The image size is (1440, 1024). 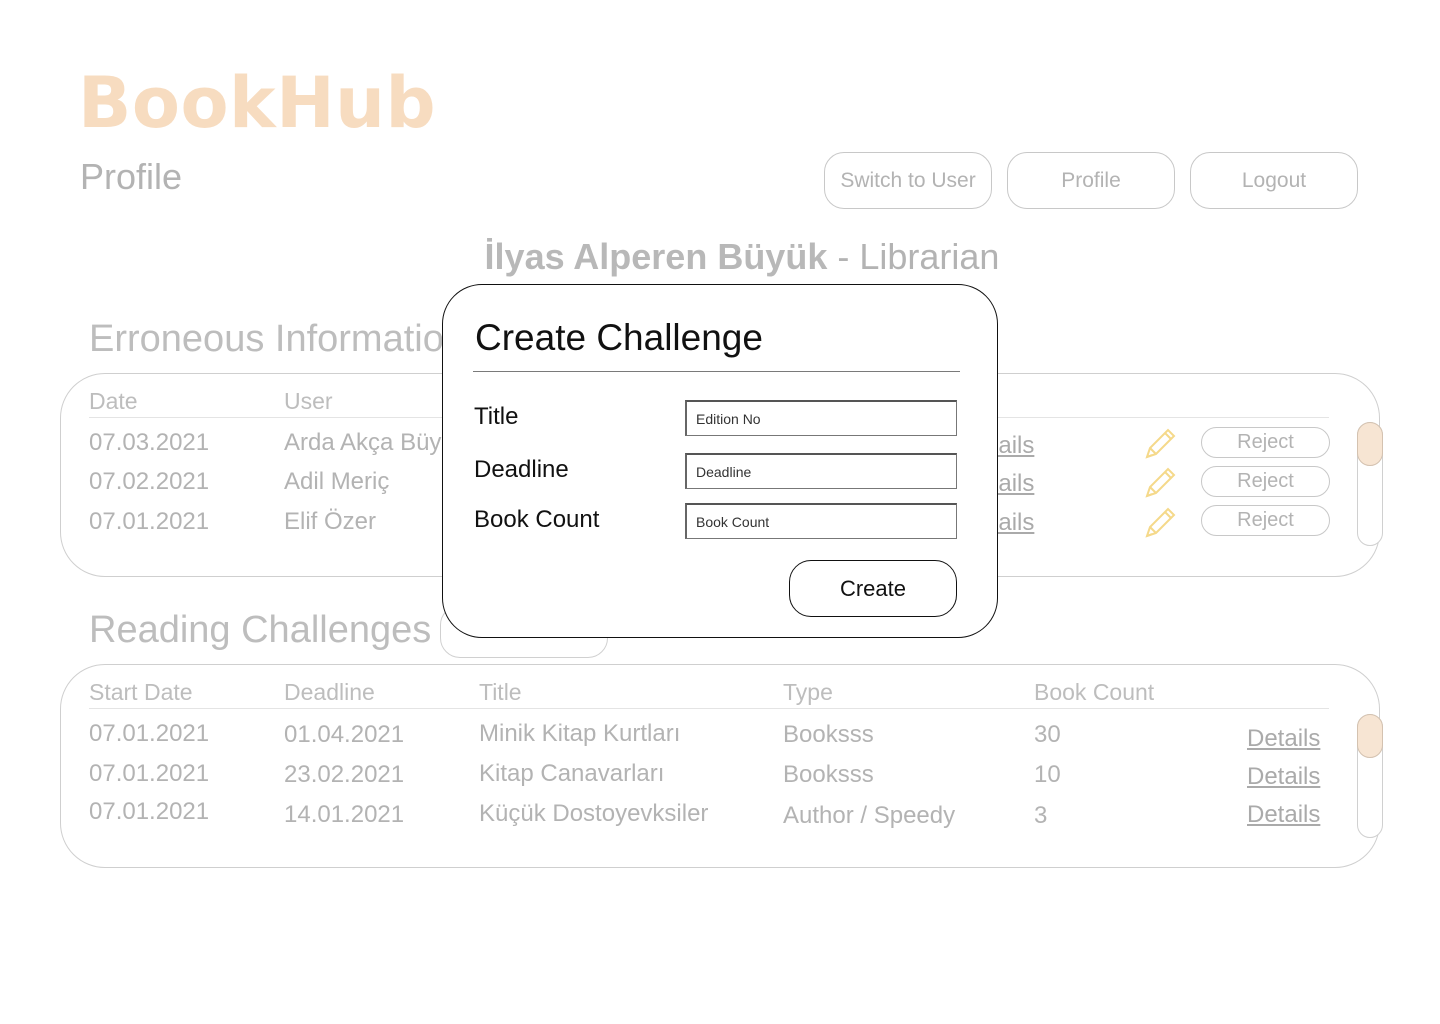 What do you see at coordinates (521, 469) in the screenshot?
I see `deadline-label: Deadline` at bounding box center [521, 469].